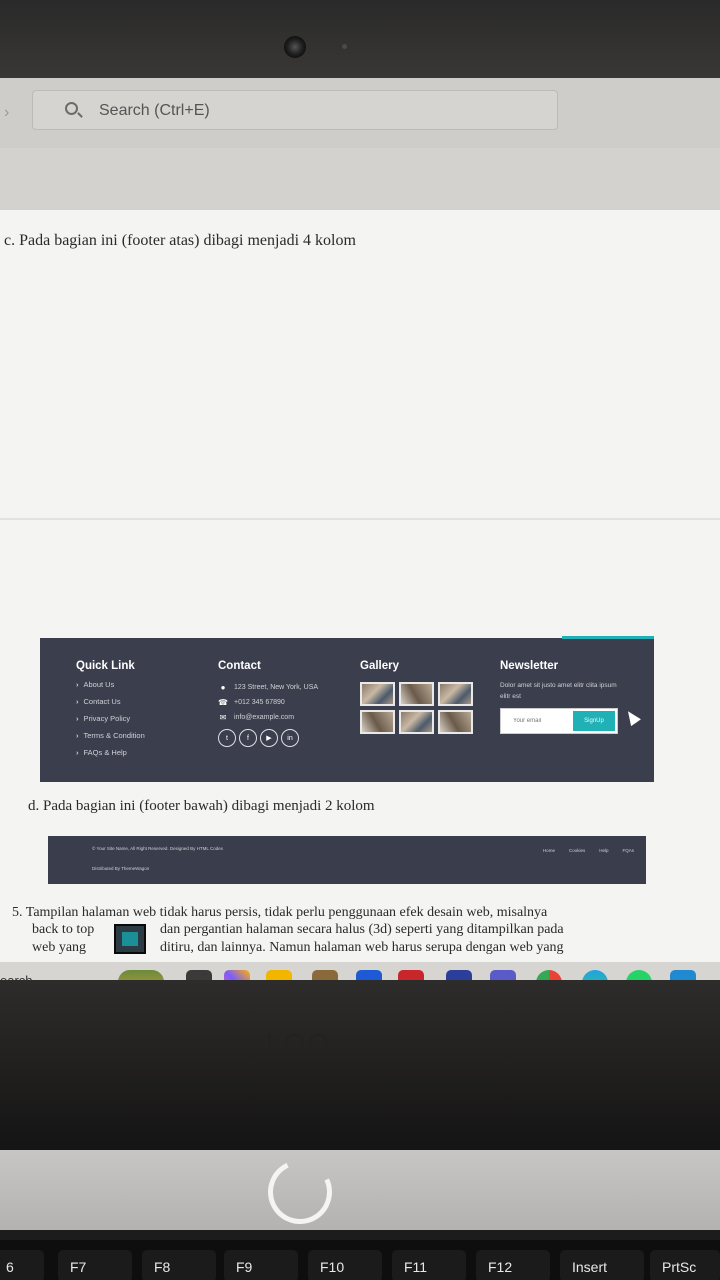  Describe the element at coordinates (239, 666) in the screenshot. I see `contact-title: Contact` at that location.